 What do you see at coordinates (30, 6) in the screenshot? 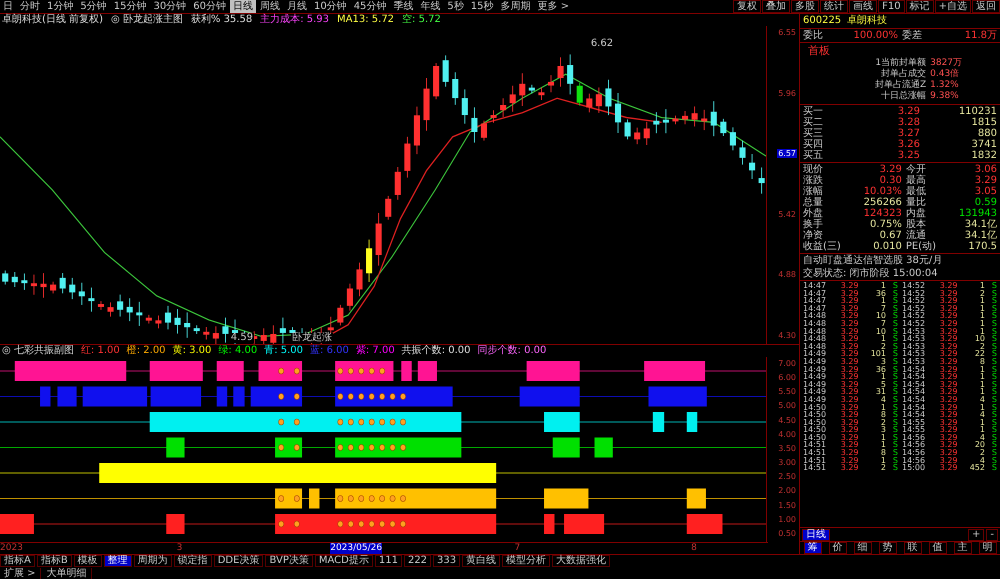
I see `period-tab: 分时` at bounding box center [30, 6].